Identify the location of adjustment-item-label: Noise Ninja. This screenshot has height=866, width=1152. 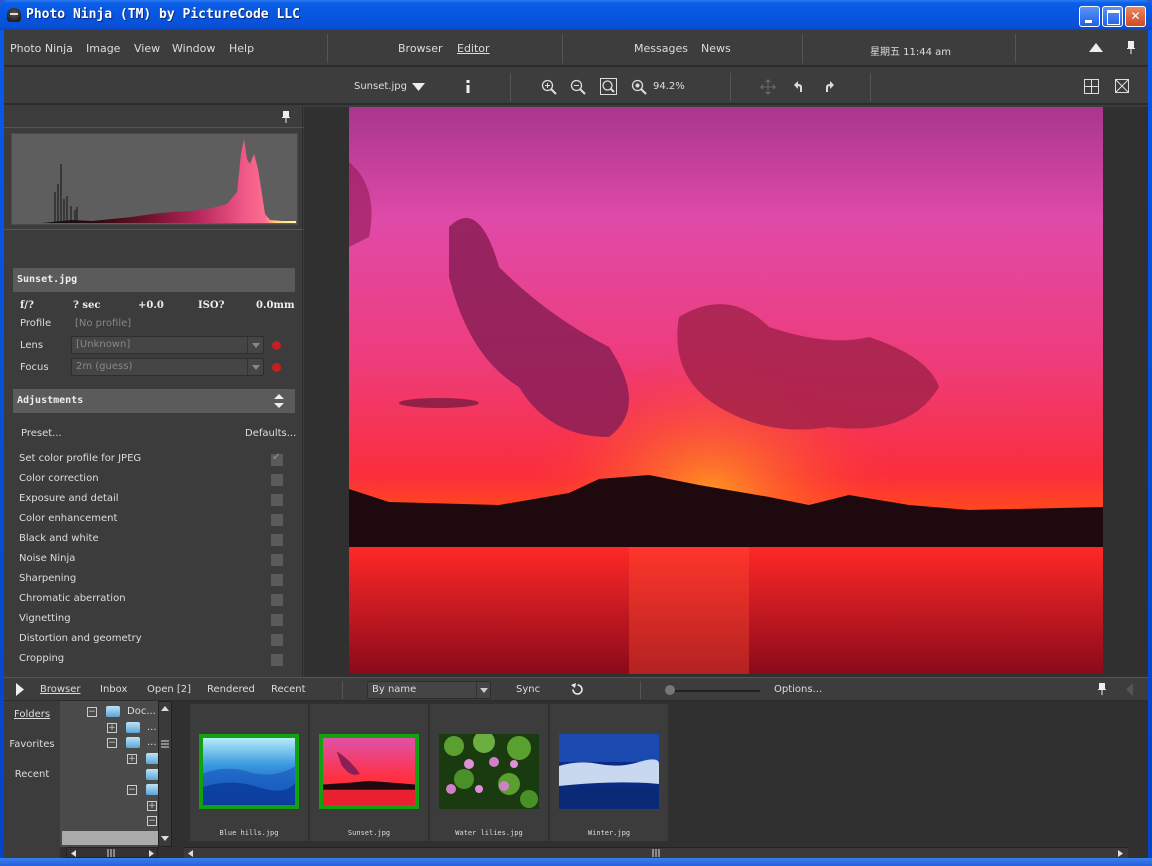
(47, 558).